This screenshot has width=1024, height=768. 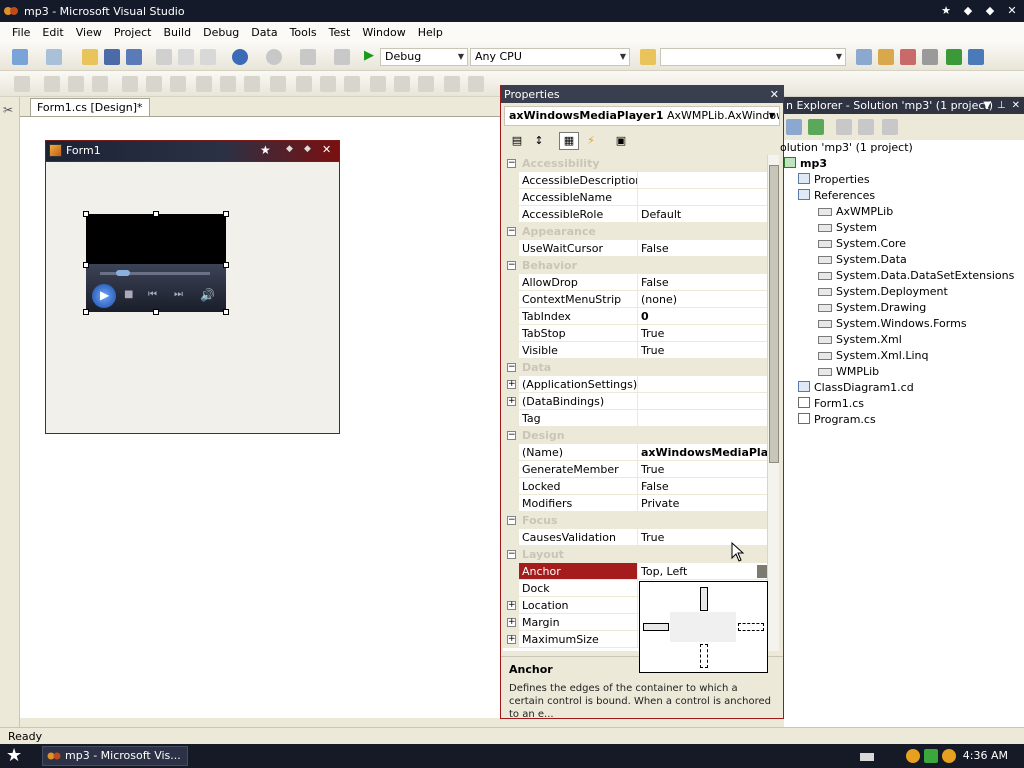 What do you see at coordinates (154, 84) in the screenshot?
I see `align-middles-icon` at bounding box center [154, 84].